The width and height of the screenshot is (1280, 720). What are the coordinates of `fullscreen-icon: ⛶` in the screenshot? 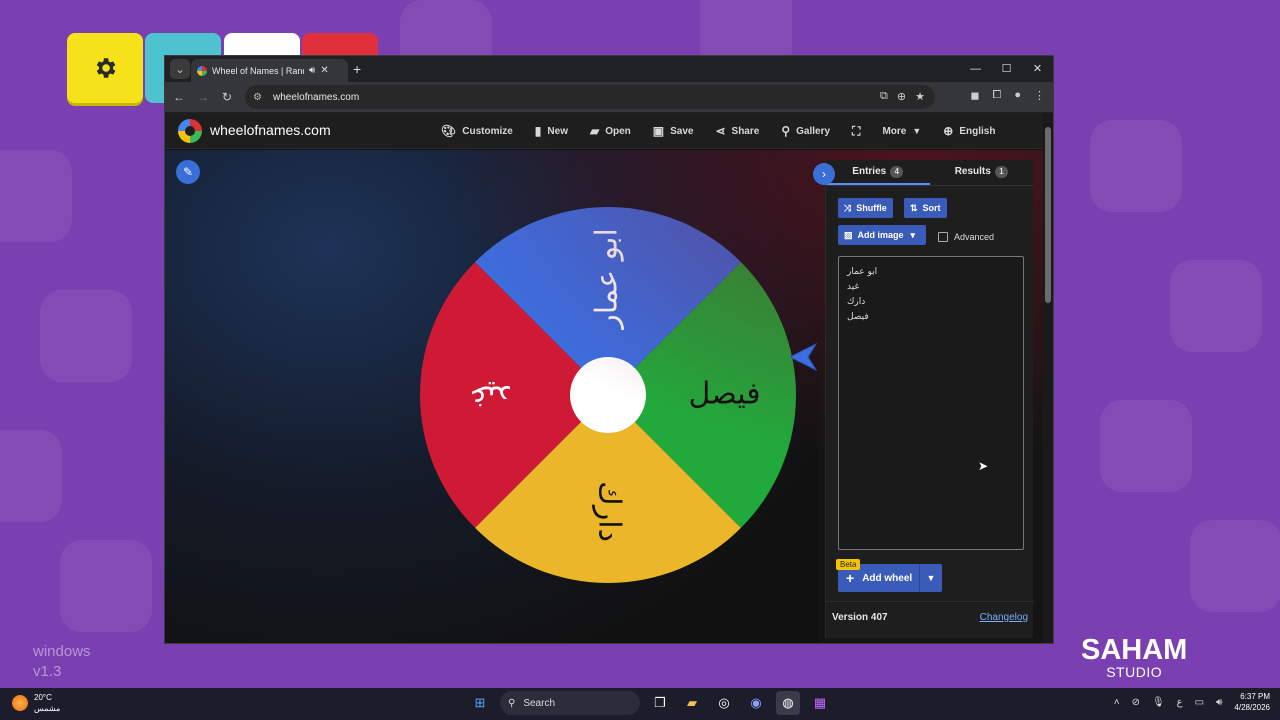 It's located at (856, 130).